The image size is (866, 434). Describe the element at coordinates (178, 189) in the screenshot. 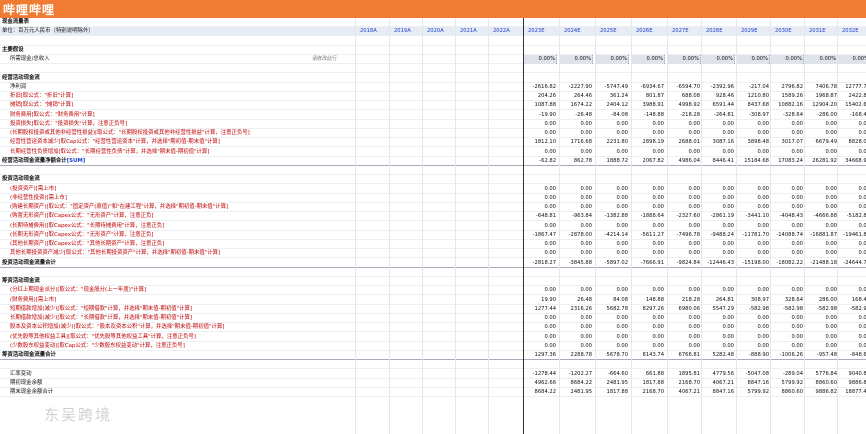

I see `row-label: (投资资产)[需上市]` at that location.